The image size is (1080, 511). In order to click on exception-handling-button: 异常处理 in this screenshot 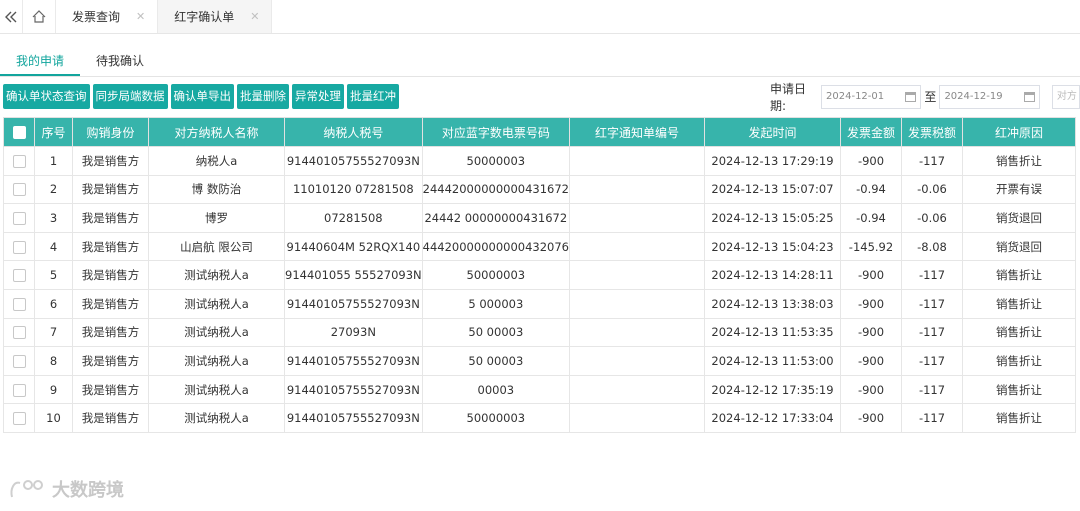, I will do `click(318, 96)`.